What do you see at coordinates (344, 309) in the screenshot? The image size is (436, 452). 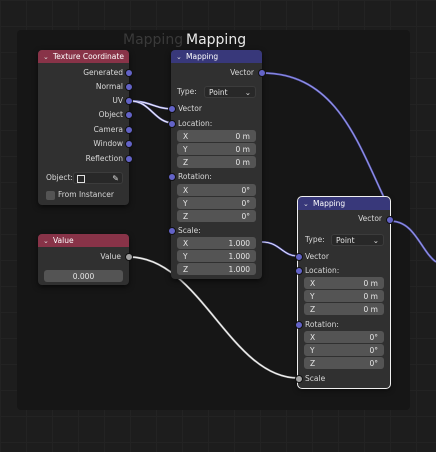 I see `mapping-2-location-z: Z0 m` at bounding box center [344, 309].